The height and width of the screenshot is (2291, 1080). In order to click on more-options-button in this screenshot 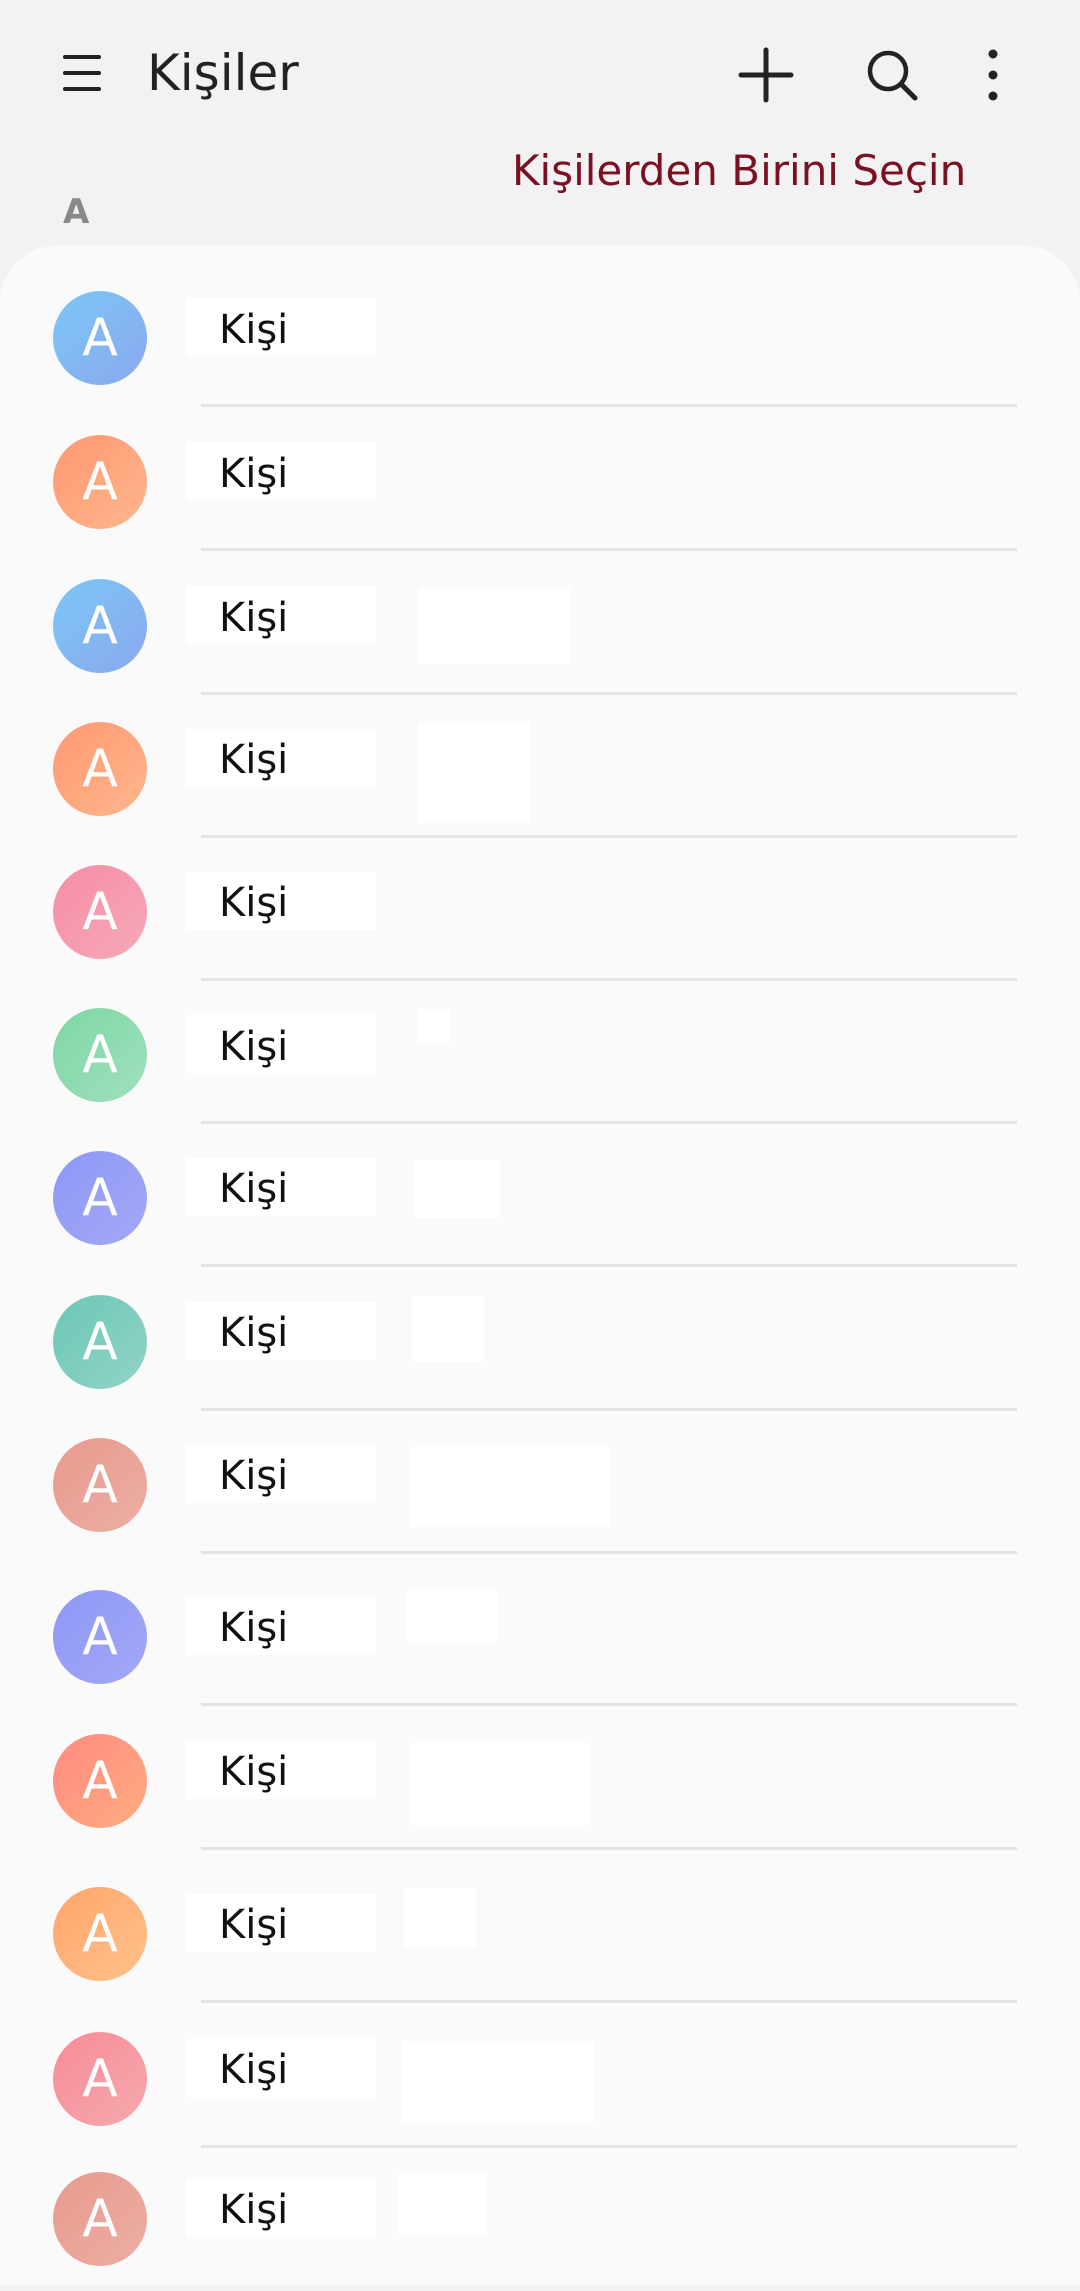, I will do `click(993, 75)`.